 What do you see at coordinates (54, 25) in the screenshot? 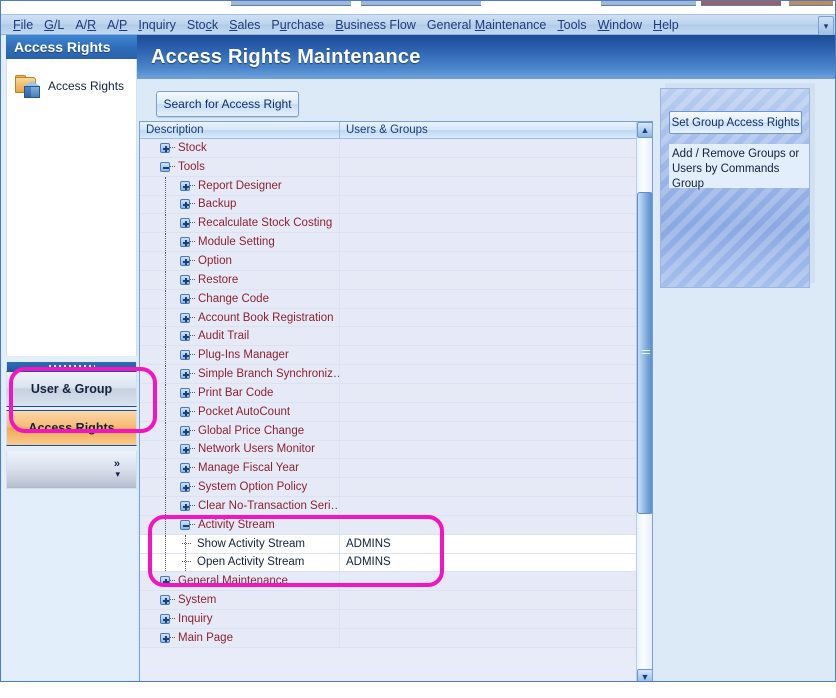
I see `menu-item-gl: G/L` at bounding box center [54, 25].